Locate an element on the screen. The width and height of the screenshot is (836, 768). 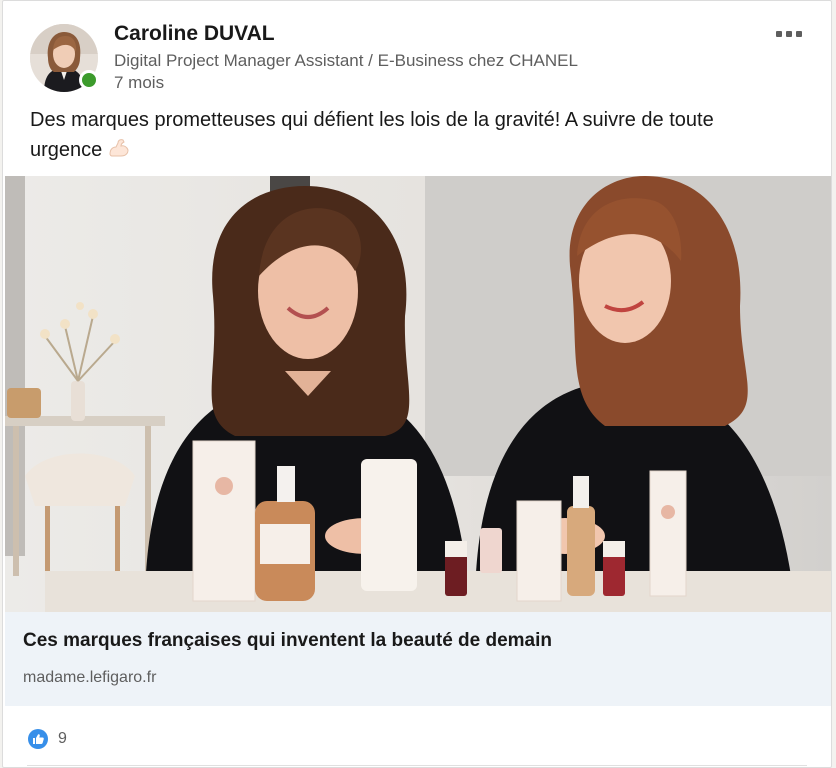
social-counts-bar: 9 is located at coordinates (417, 737).